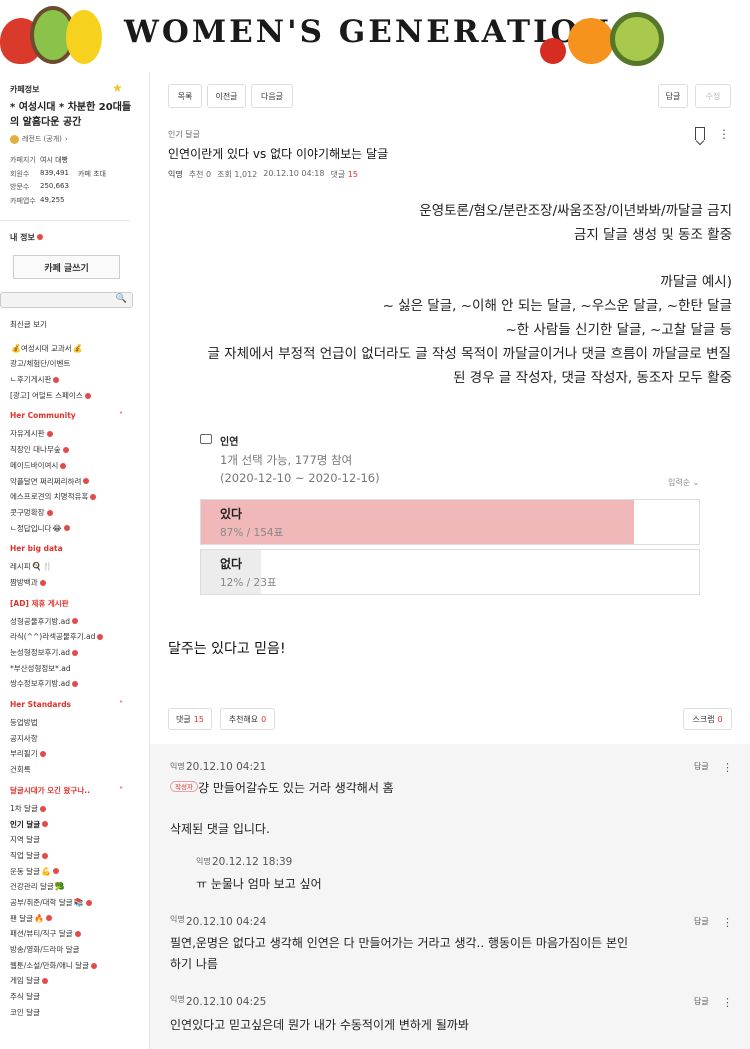 The height and width of the screenshot is (1049, 750). What do you see at coordinates (77, 529) in the screenshot?
I see `sidebar-menu-item: ㄴ정답입니다 😂` at bounding box center [77, 529].